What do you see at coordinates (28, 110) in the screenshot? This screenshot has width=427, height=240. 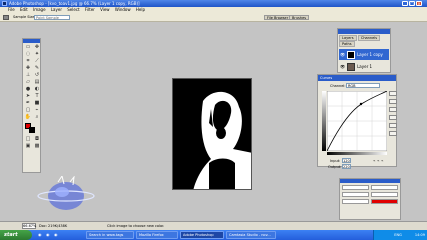 I see `notes-tool-icon: ▢` at bounding box center [28, 110].